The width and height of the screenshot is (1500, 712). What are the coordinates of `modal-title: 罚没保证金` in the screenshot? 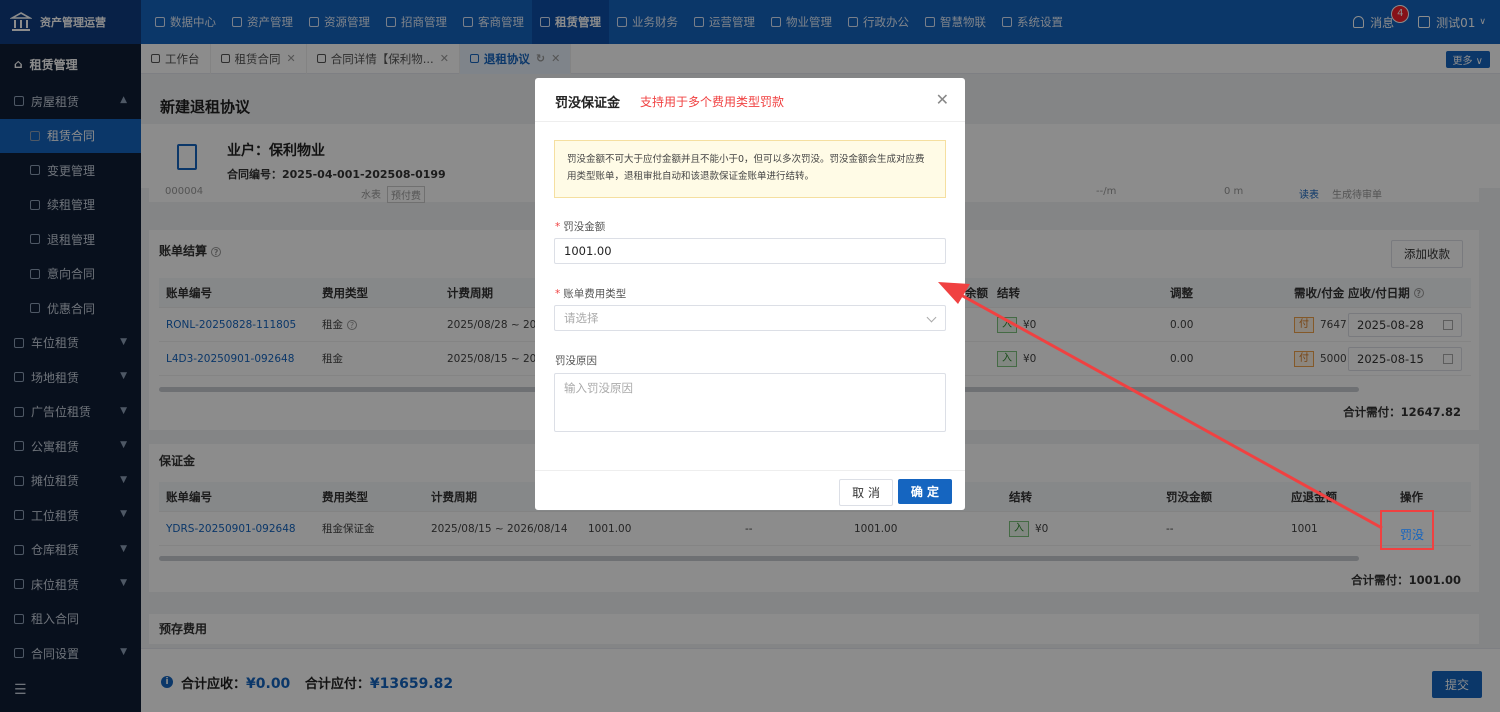 It's located at (588, 103).